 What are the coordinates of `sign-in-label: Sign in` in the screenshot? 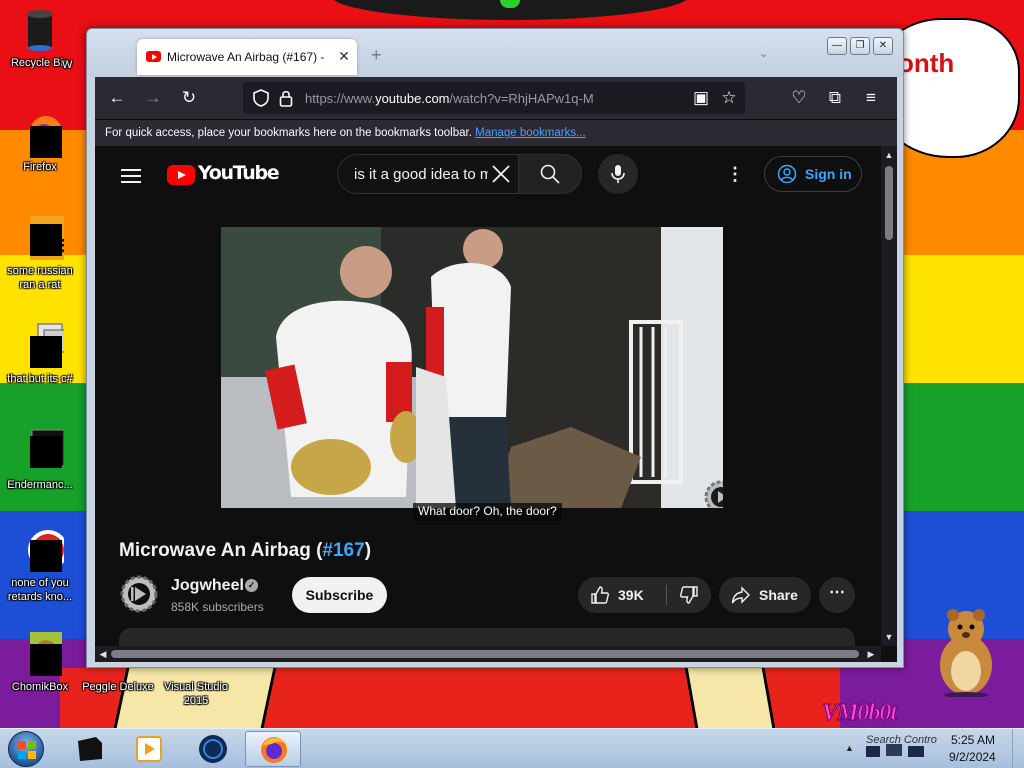 It's located at (828, 174).